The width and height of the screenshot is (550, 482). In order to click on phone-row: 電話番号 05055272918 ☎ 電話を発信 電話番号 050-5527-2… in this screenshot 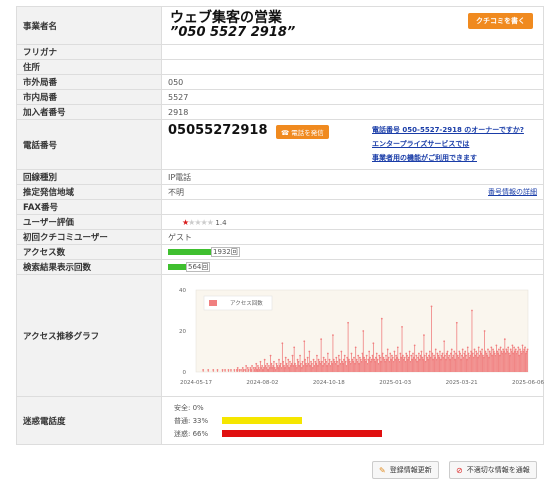, I will do `click(280, 144)`.